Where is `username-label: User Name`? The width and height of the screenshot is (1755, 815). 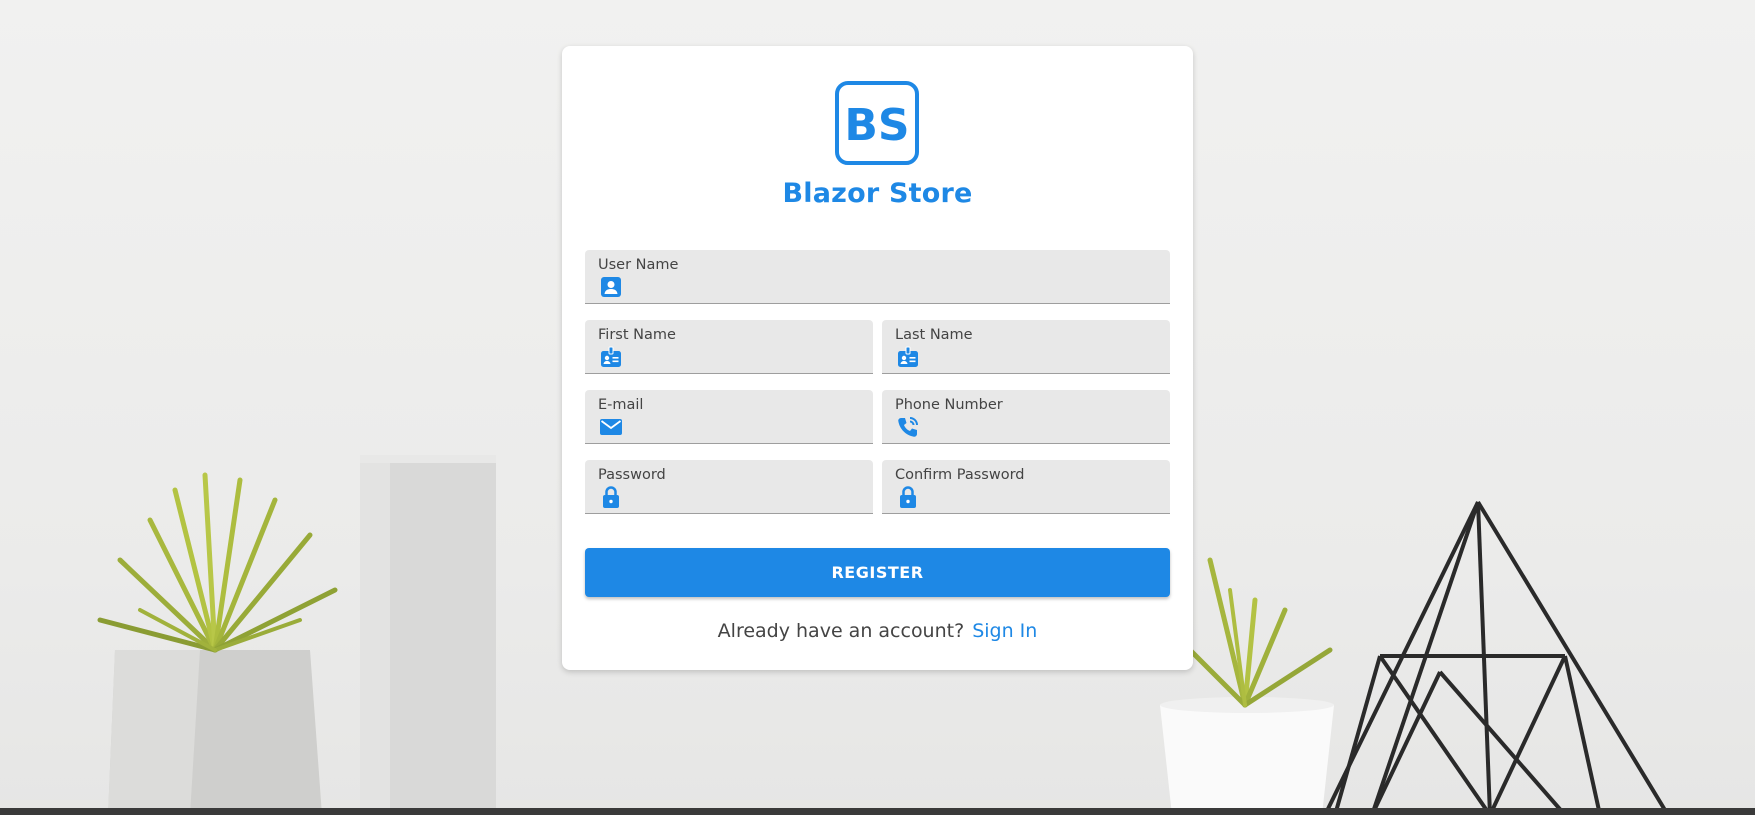
username-label: User Name is located at coordinates (638, 265).